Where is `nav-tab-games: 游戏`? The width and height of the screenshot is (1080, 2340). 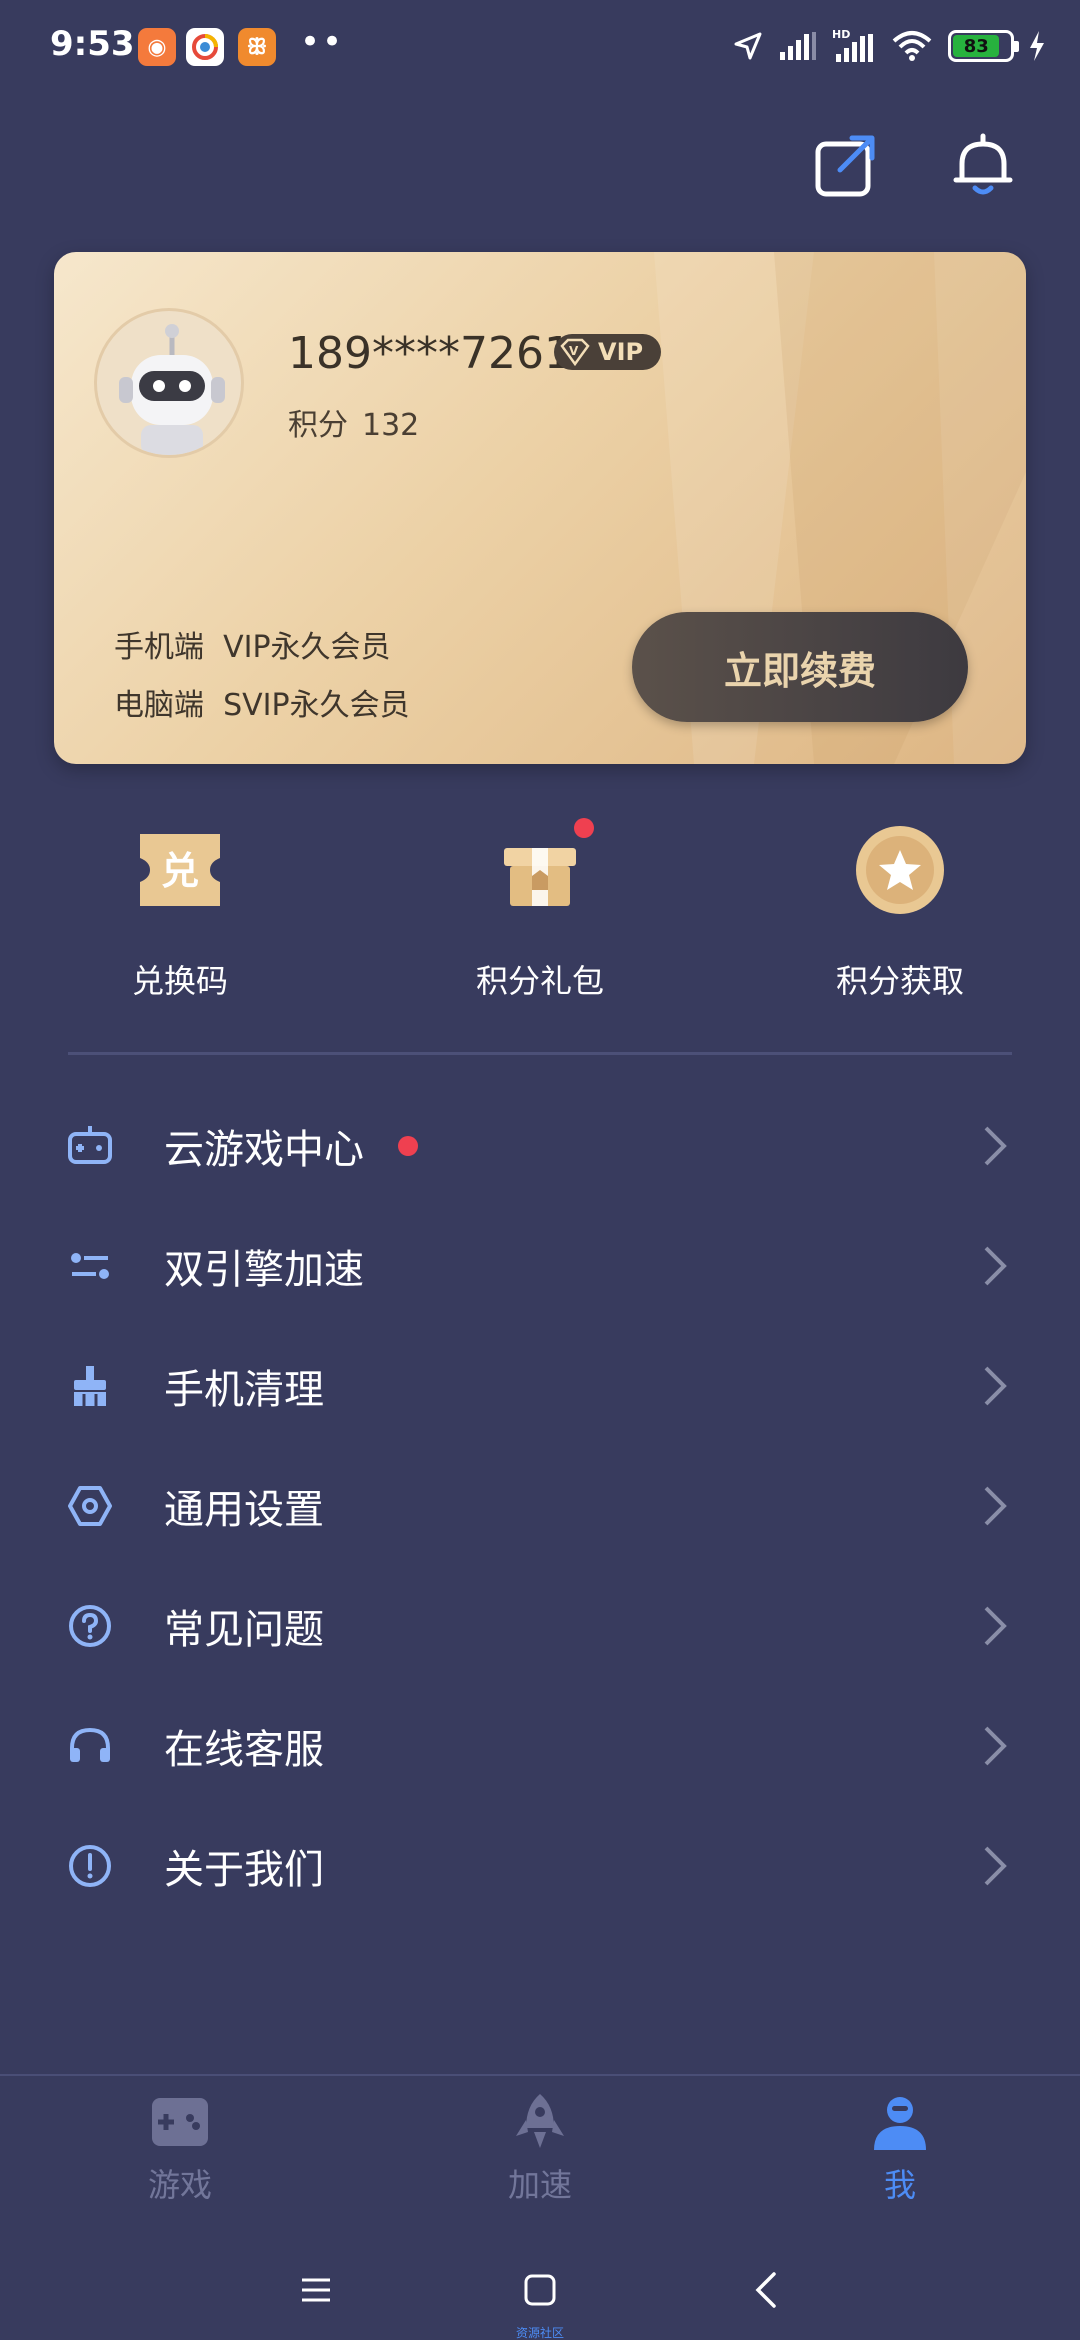 nav-tab-games: 游戏 is located at coordinates (180, 2148).